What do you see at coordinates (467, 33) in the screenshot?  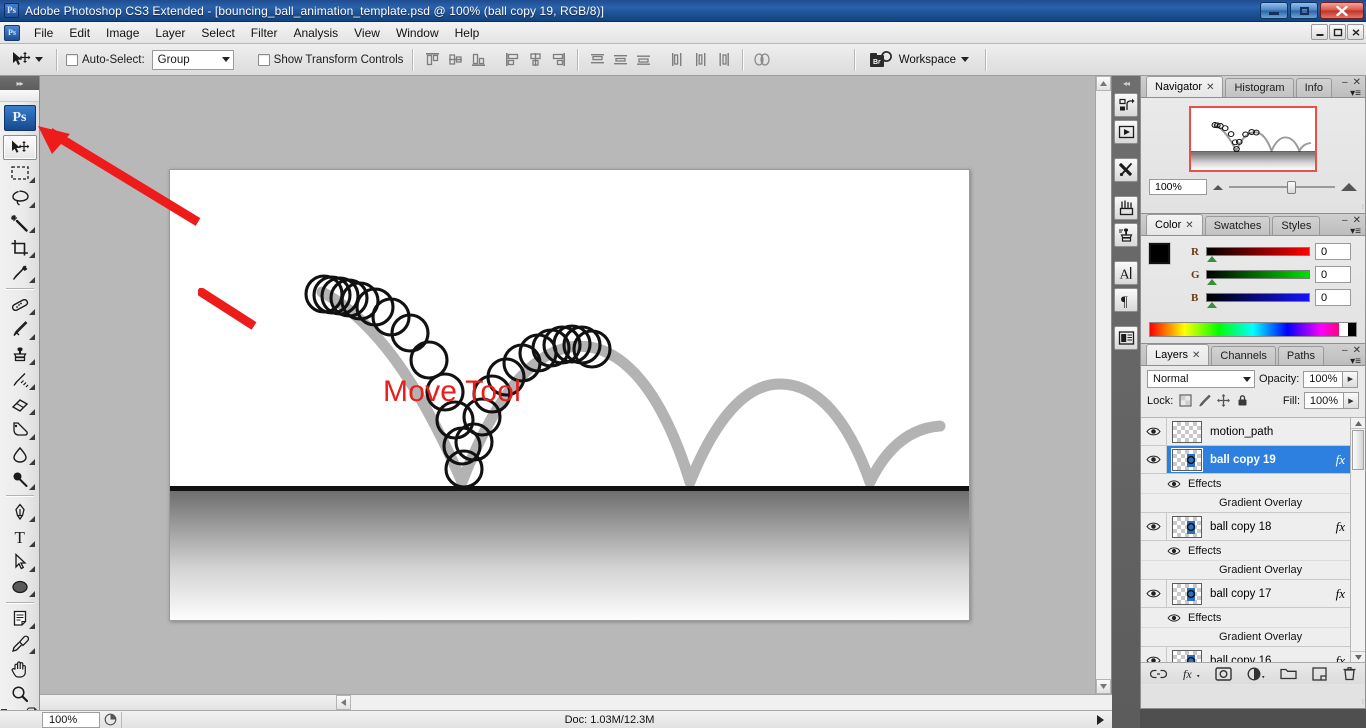 I see `menu-help: Help` at bounding box center [467, 33].